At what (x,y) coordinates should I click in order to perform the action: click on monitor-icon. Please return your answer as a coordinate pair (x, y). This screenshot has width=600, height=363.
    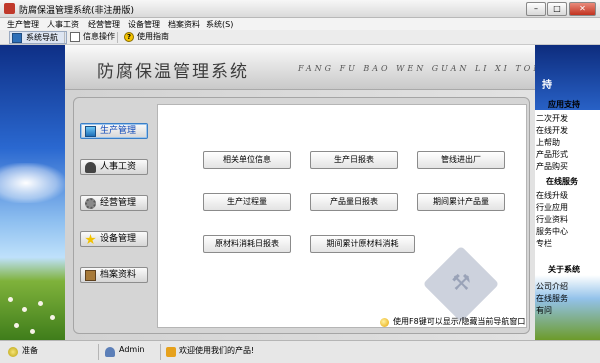
    Looking at the image, I should click on (90, 131).